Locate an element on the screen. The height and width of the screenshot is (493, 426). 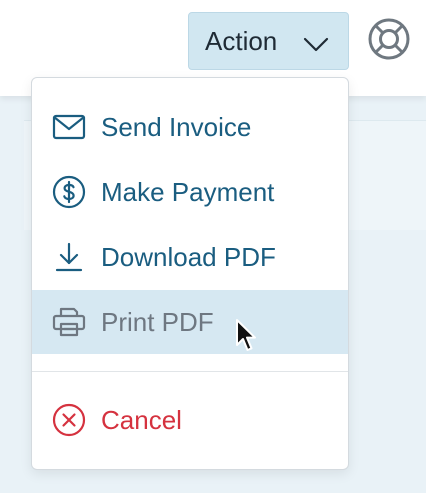
menu-item-label: Send Invoice is located at coordinates (176, 126).